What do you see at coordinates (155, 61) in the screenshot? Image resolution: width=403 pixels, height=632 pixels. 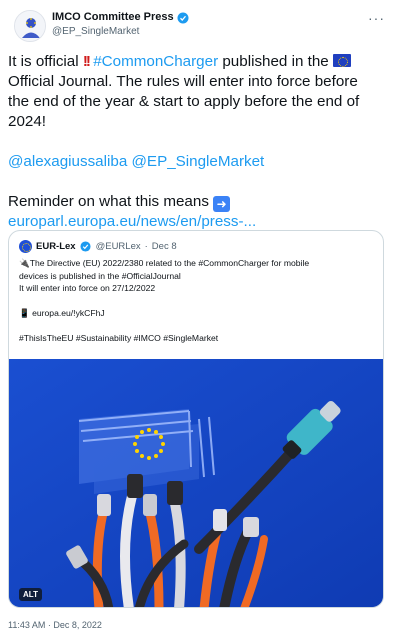 I see `hashtag-commoncharger: #CommonCharger` at bounding box center [155, 61].